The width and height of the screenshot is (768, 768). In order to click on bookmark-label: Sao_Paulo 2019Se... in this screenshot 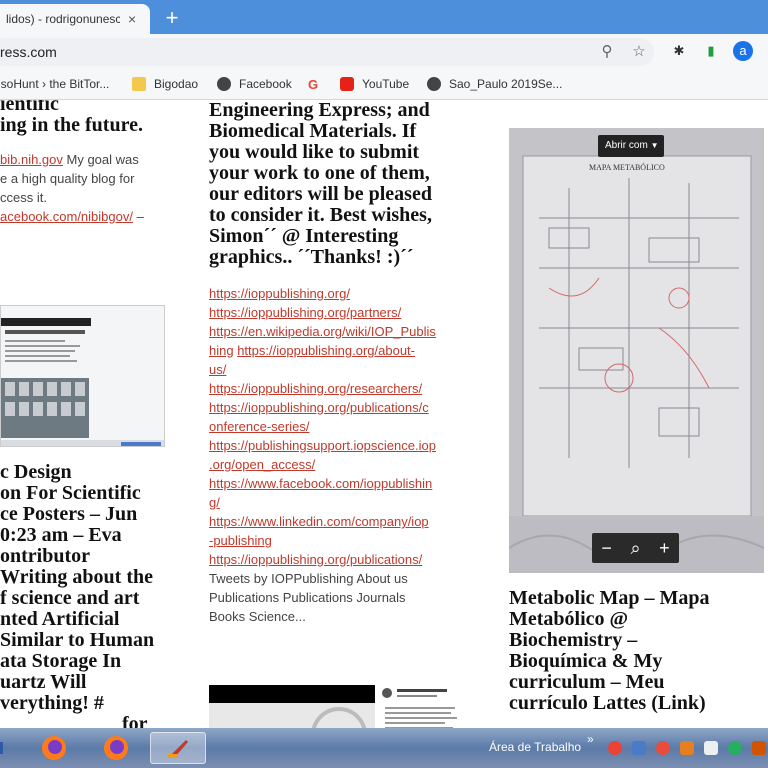, I will do `click(506, 84)`.